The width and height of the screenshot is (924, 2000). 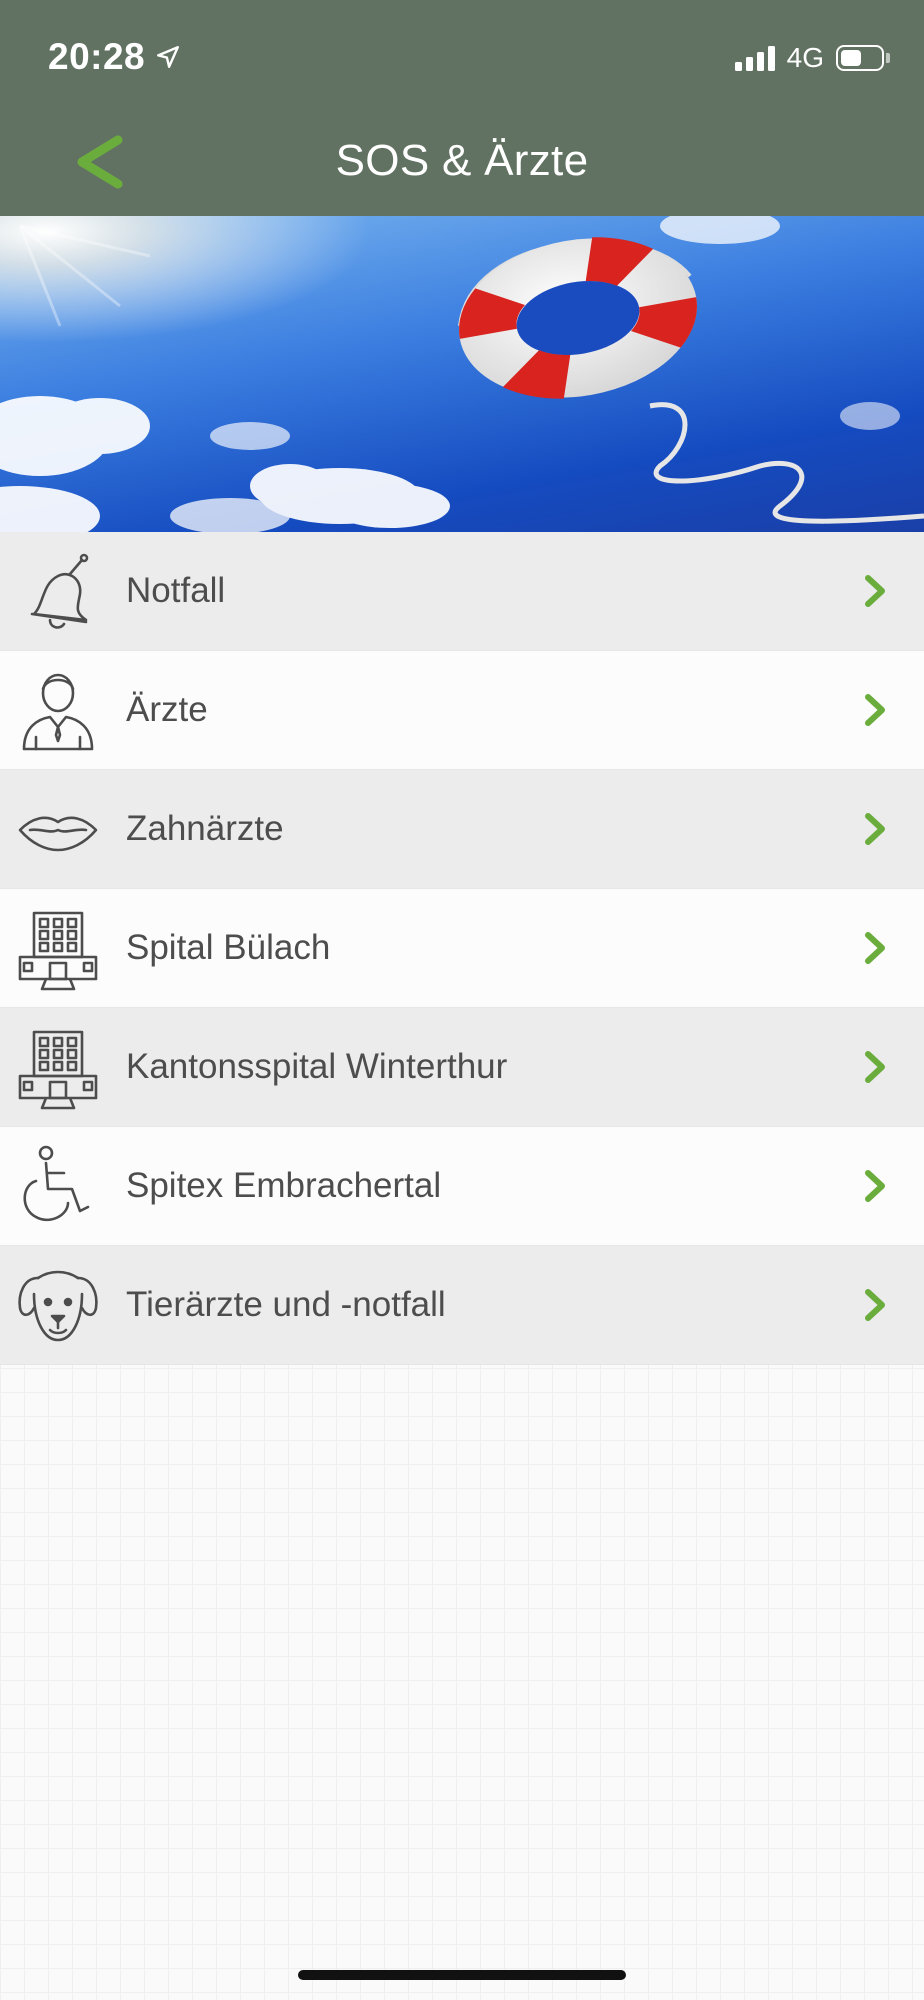 What do you see at coordinates (228, 947) in the screenshot?
I see `menu-item-label: Spital Bülach` at bounding box center [228, 947].